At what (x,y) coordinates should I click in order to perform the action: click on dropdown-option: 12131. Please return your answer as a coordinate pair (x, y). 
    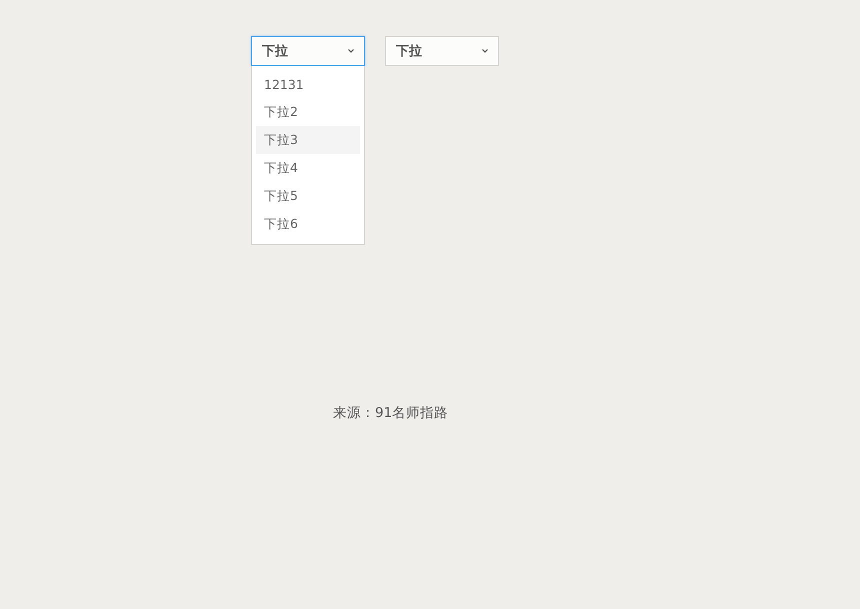
    Looking at the image, I should click on (308, 84).